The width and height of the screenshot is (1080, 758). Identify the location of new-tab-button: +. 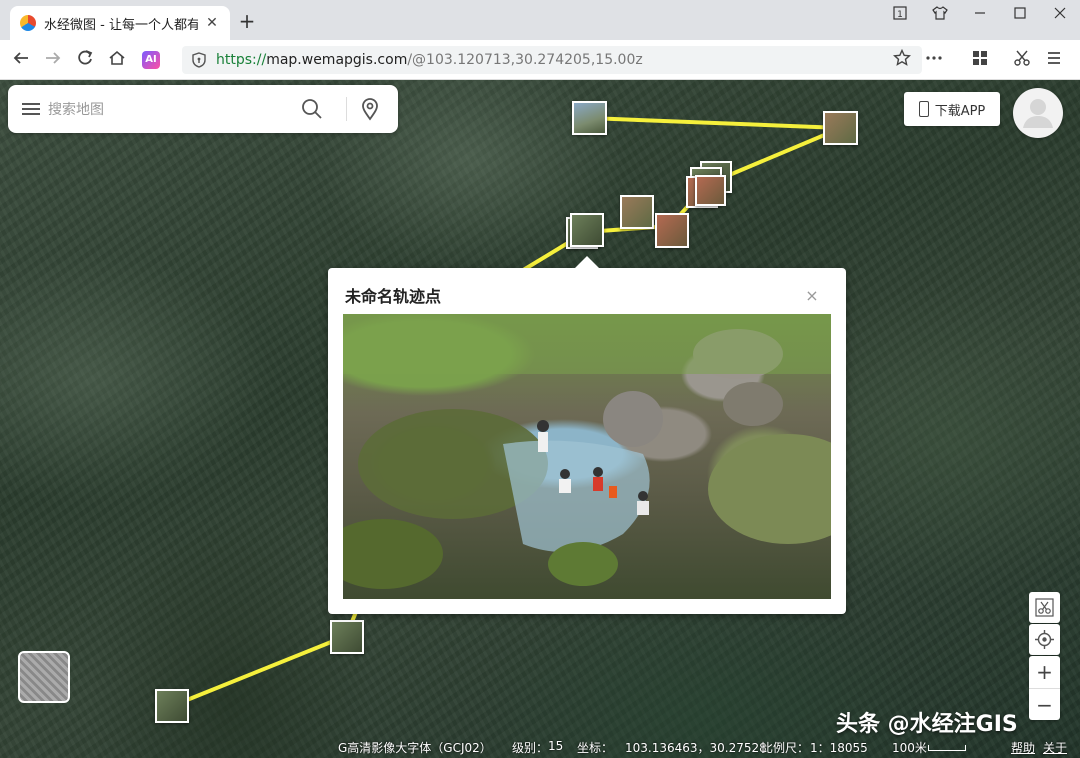
(247, 21).